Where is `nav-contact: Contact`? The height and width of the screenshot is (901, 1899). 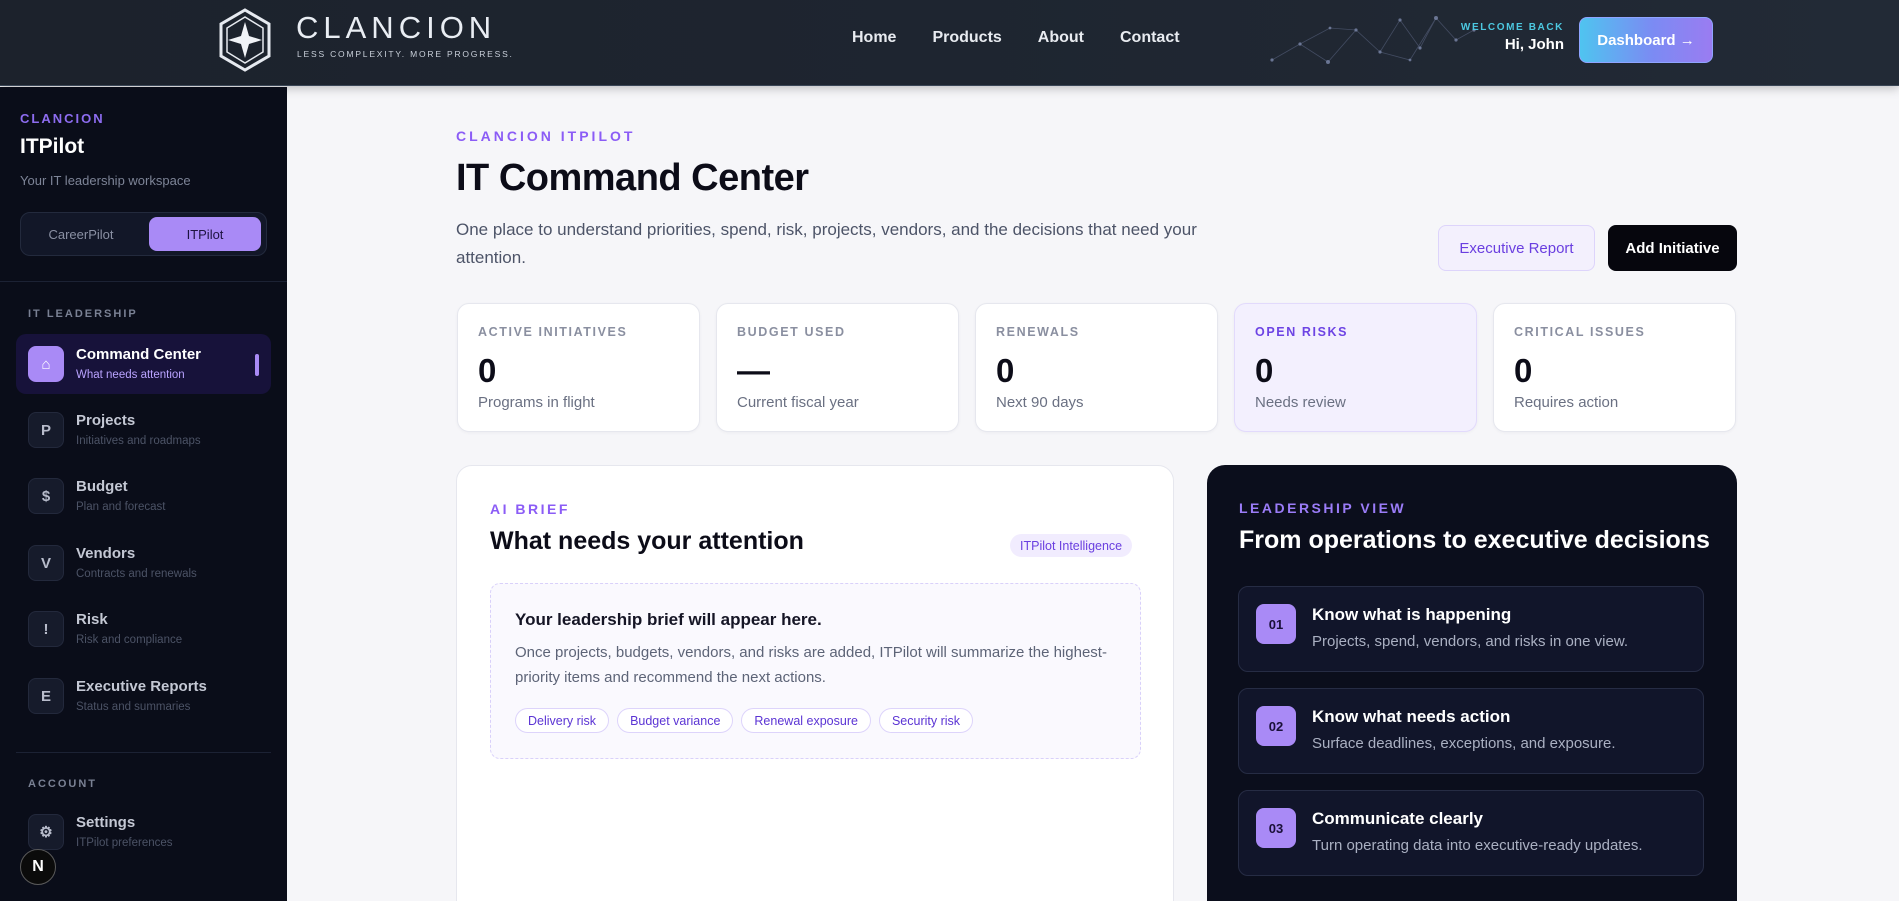 nav-contact: Contact is located at coordinates (1150, 38).